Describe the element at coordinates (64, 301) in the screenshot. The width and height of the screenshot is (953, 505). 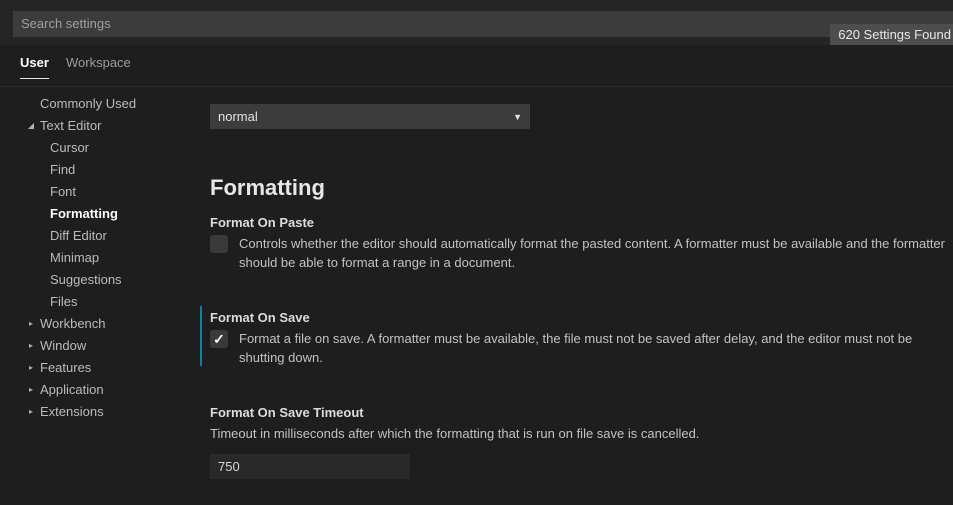
I see `sidebar-item-label: Files` at that location.